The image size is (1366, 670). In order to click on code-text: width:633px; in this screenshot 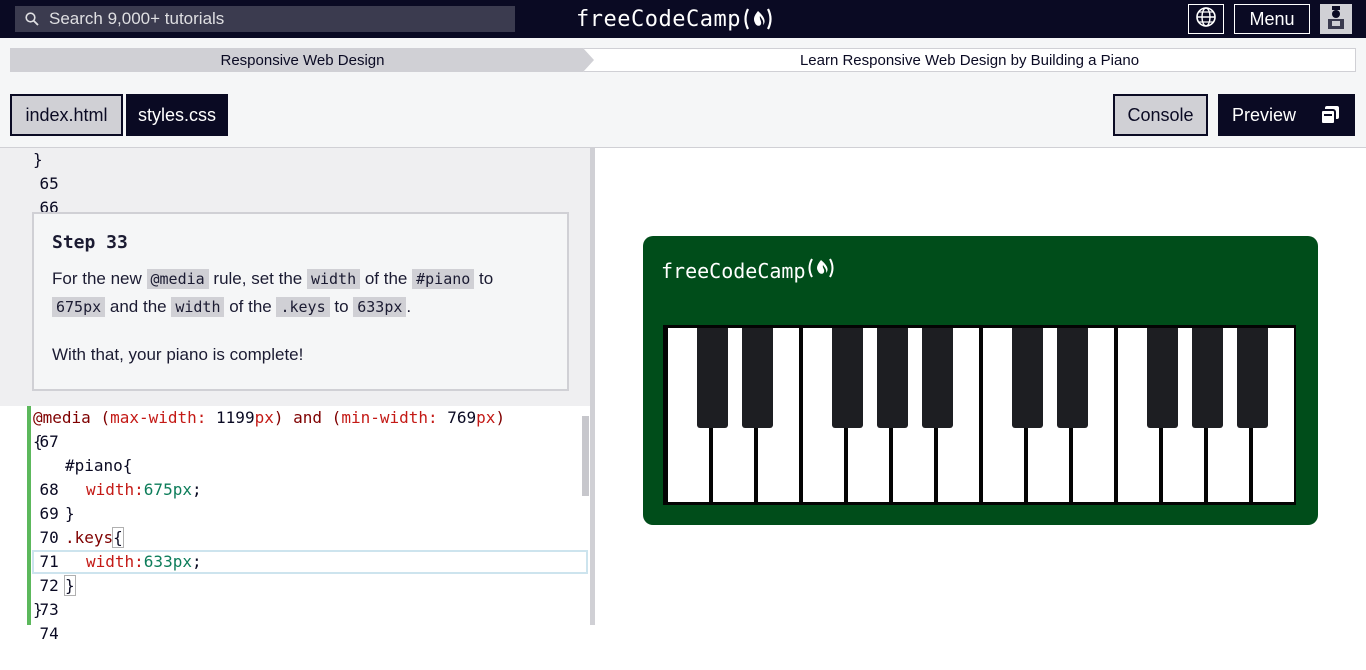, I will do `click(144, 562)`.